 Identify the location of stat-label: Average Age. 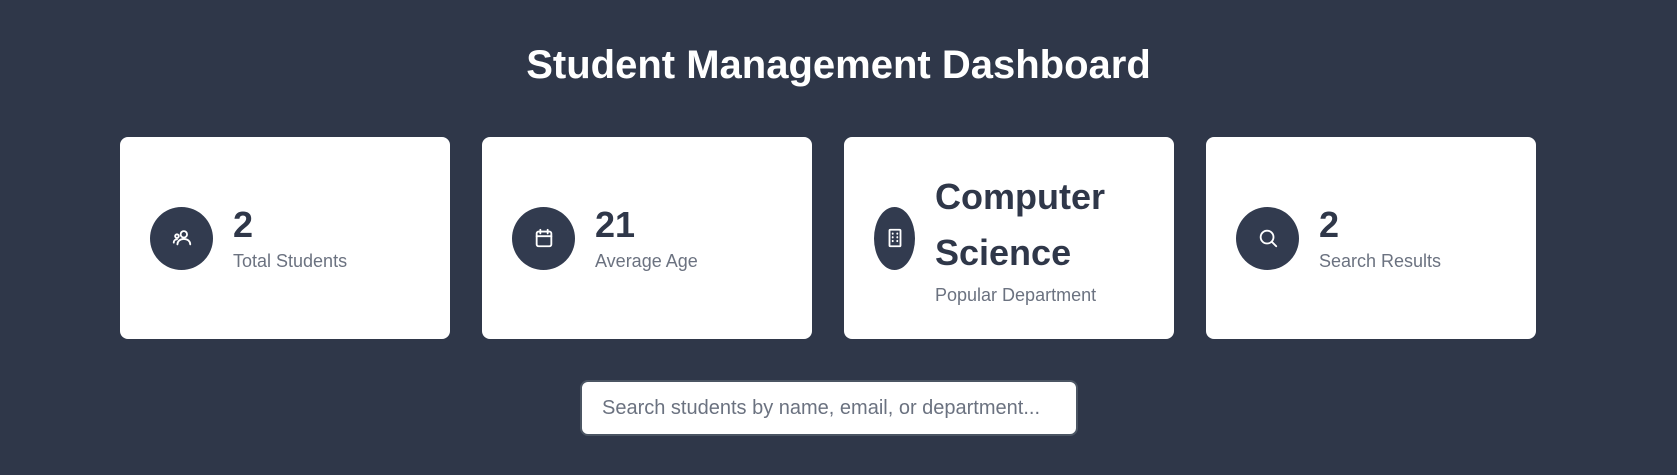
(646, 261).